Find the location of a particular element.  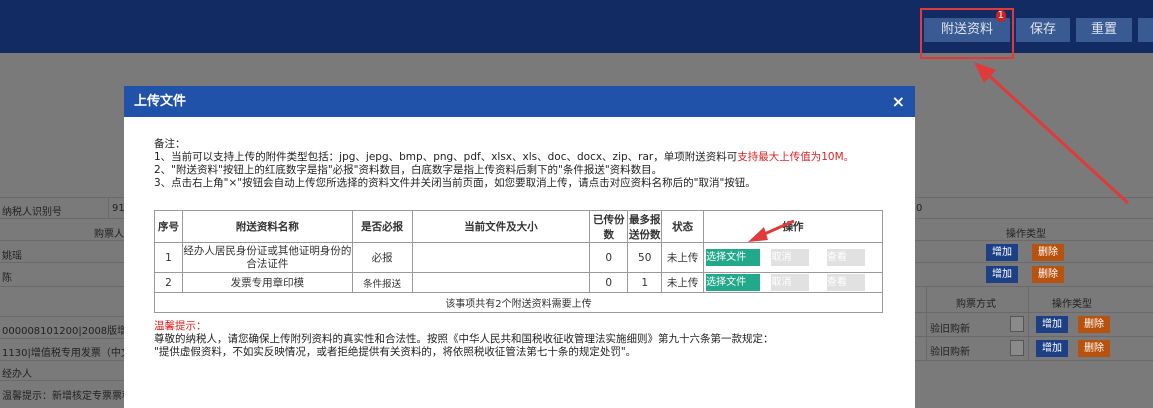

col-ops: 操作 is located at coordinates (793, 226).